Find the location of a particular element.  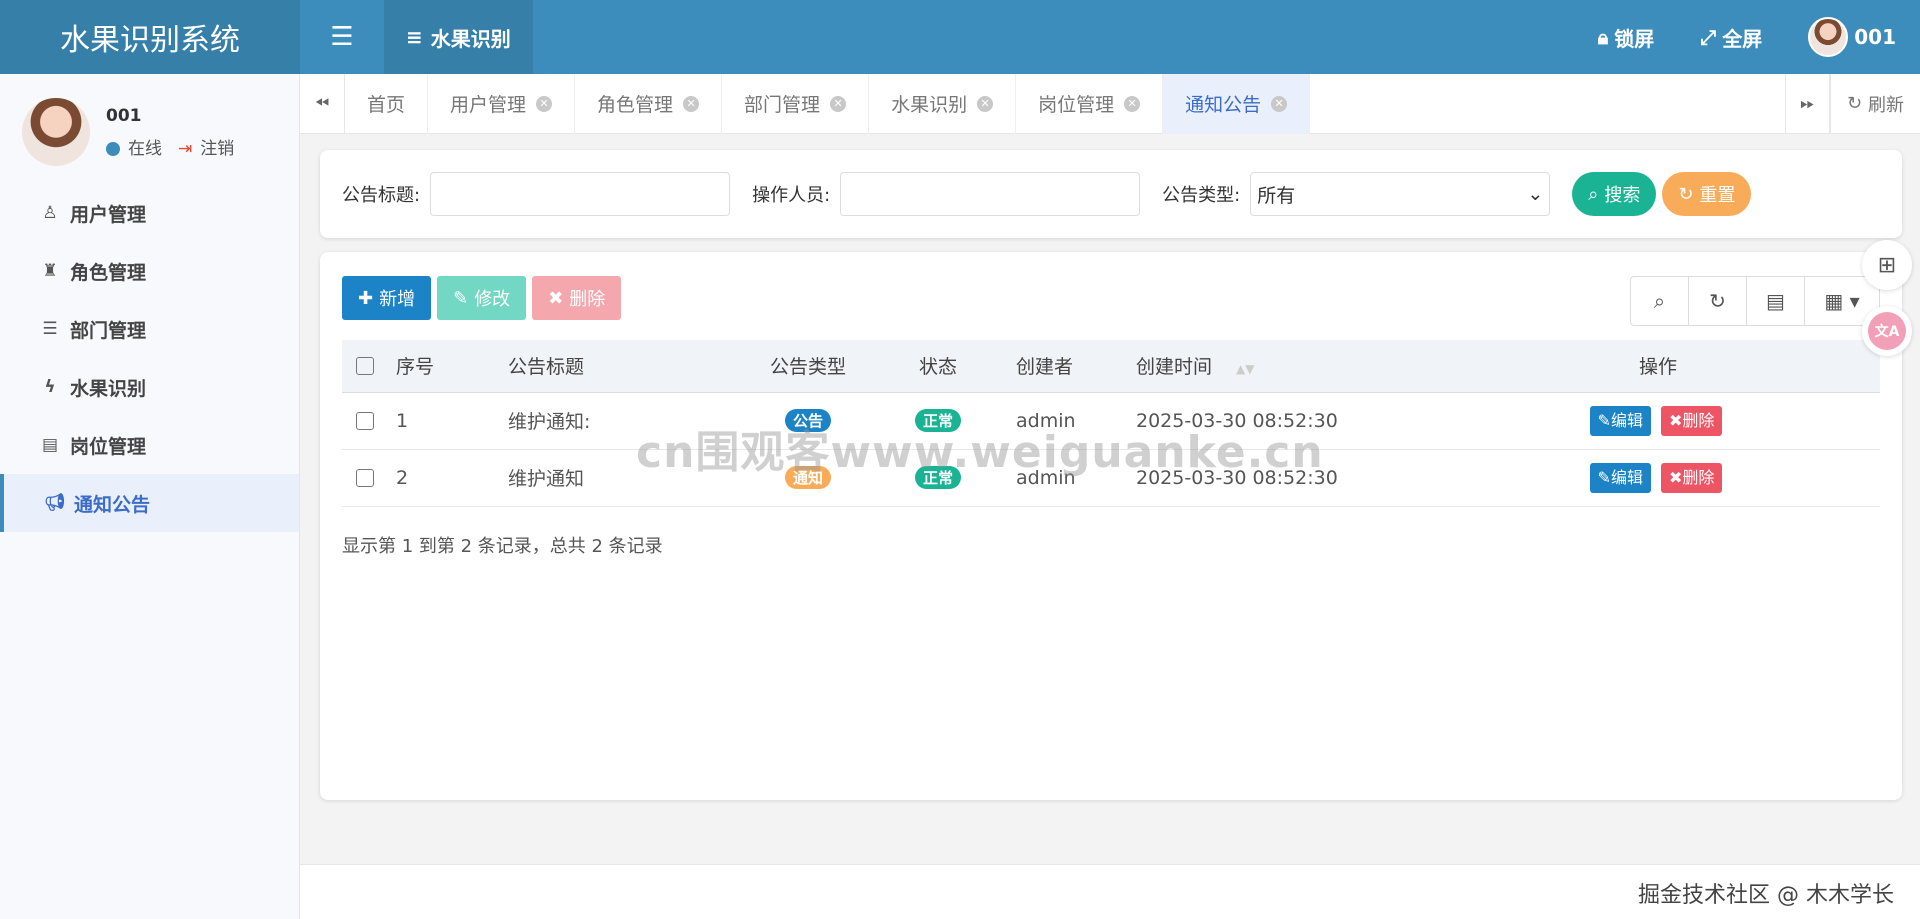

dept-icon: ☰ is located at coordinates (50, 329).